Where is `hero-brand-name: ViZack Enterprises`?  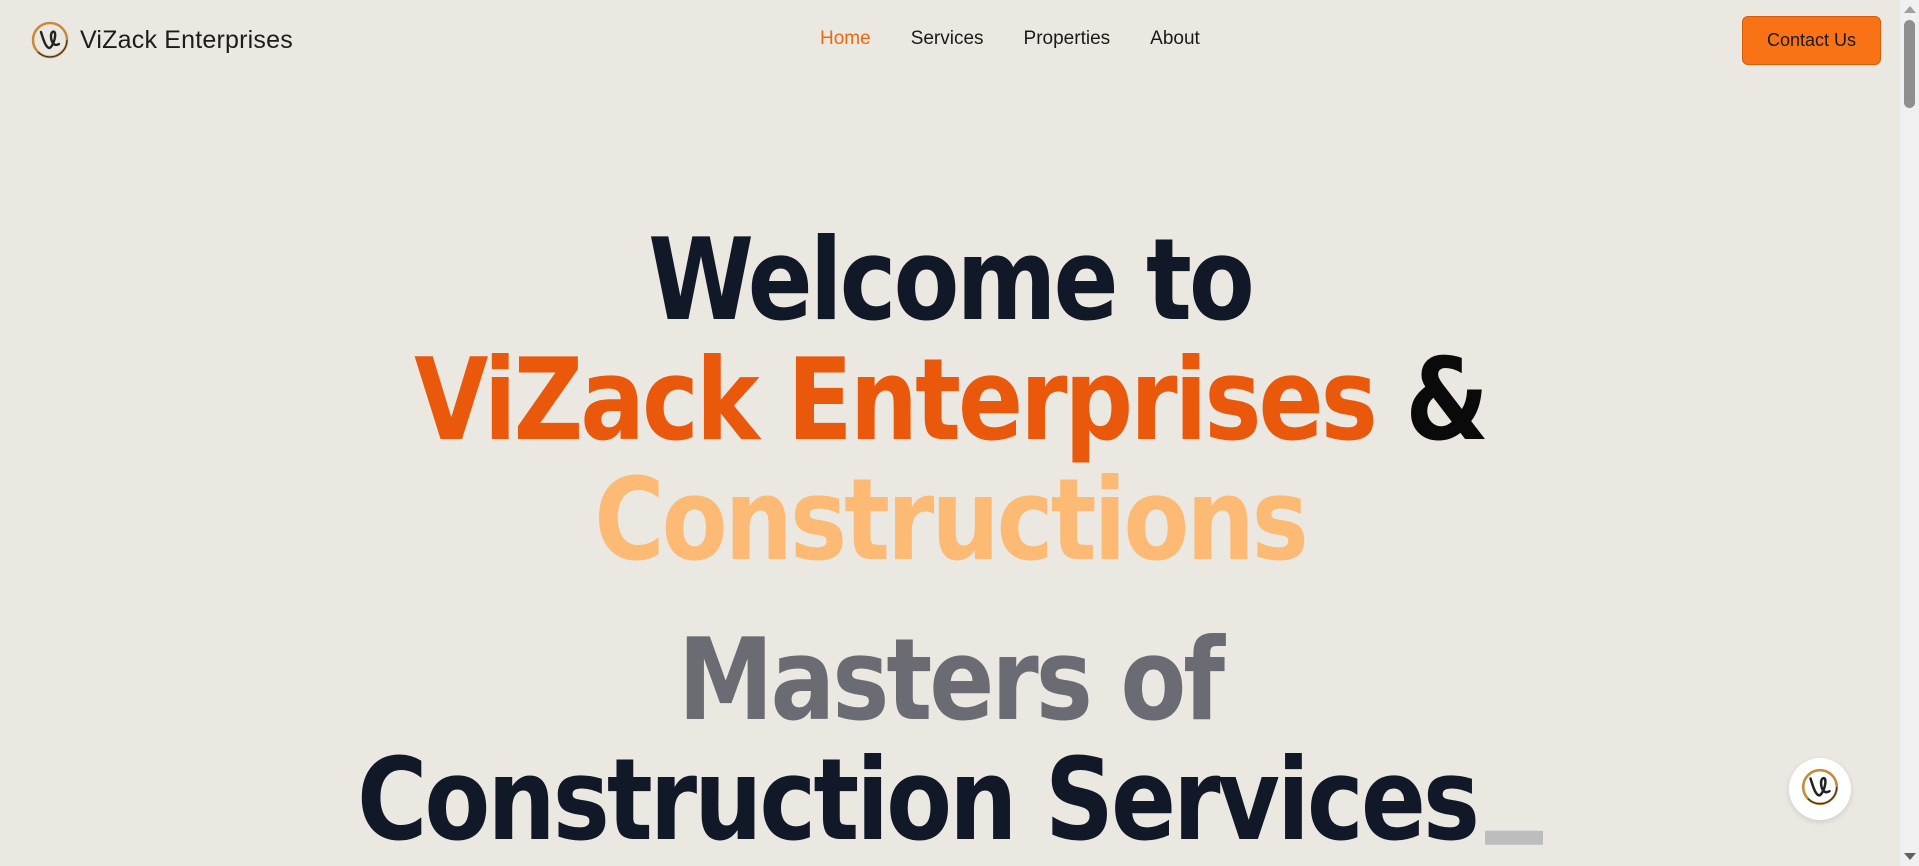
hero-brand-name: ViZack Enterprises is located at coordinates (896, 400).